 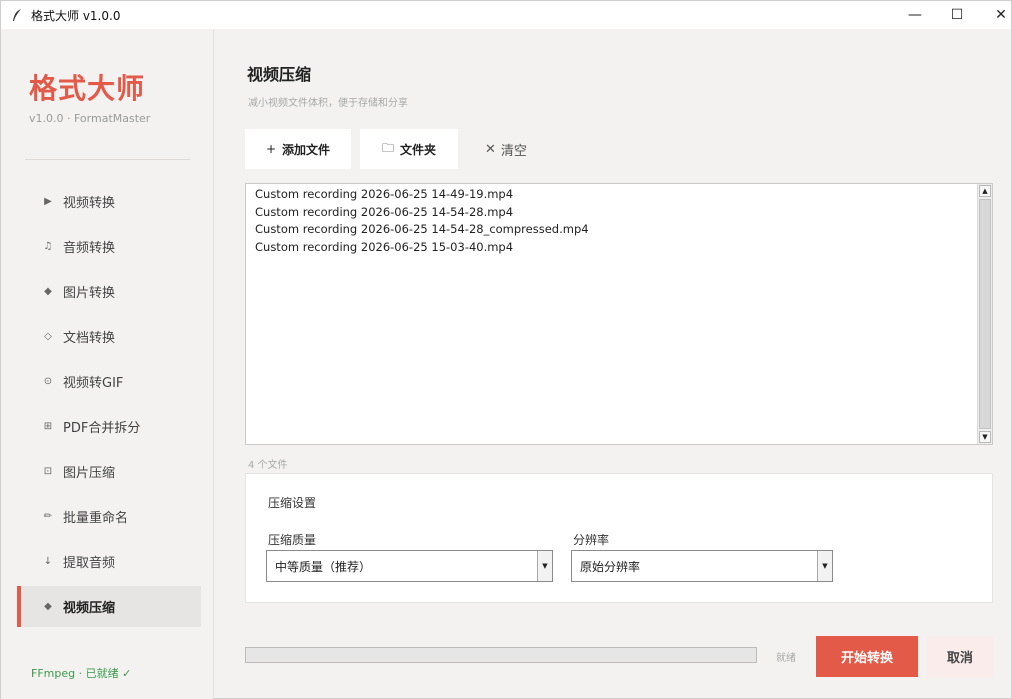 I want to click on file-count: 4 个文件, so click(x=268, y=465).